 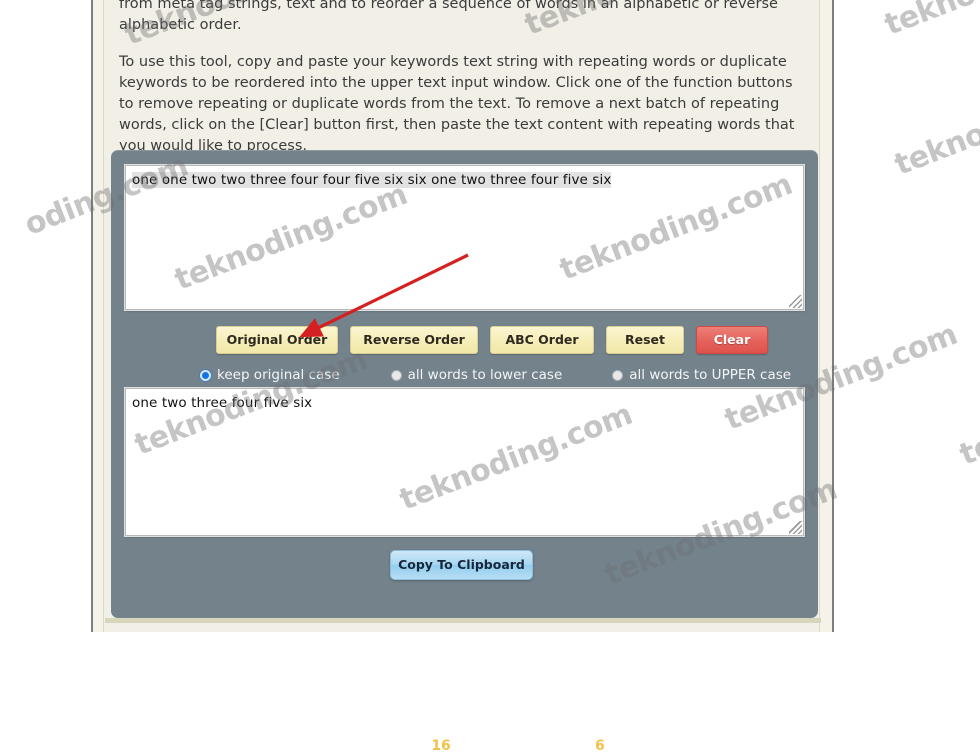 I want to click on watermark-text: te, so click(x=967, y=450).